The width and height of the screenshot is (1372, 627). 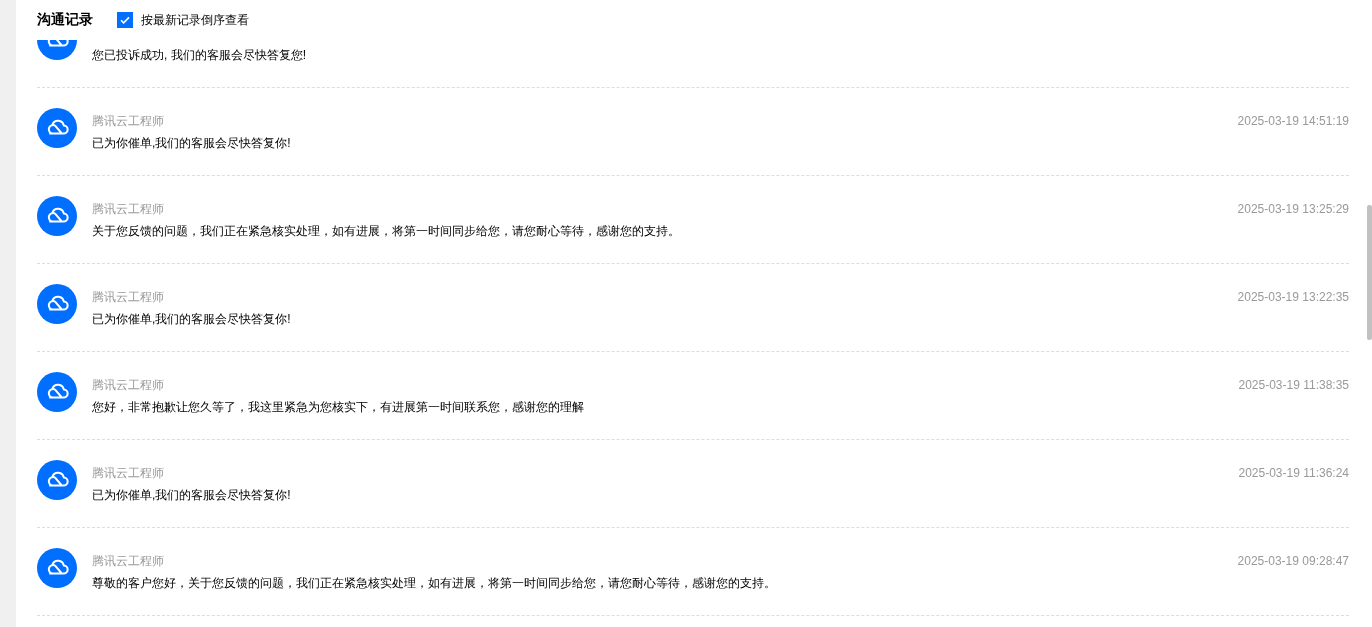 I want to click on scrollbar, so click(x=1369, y=272).